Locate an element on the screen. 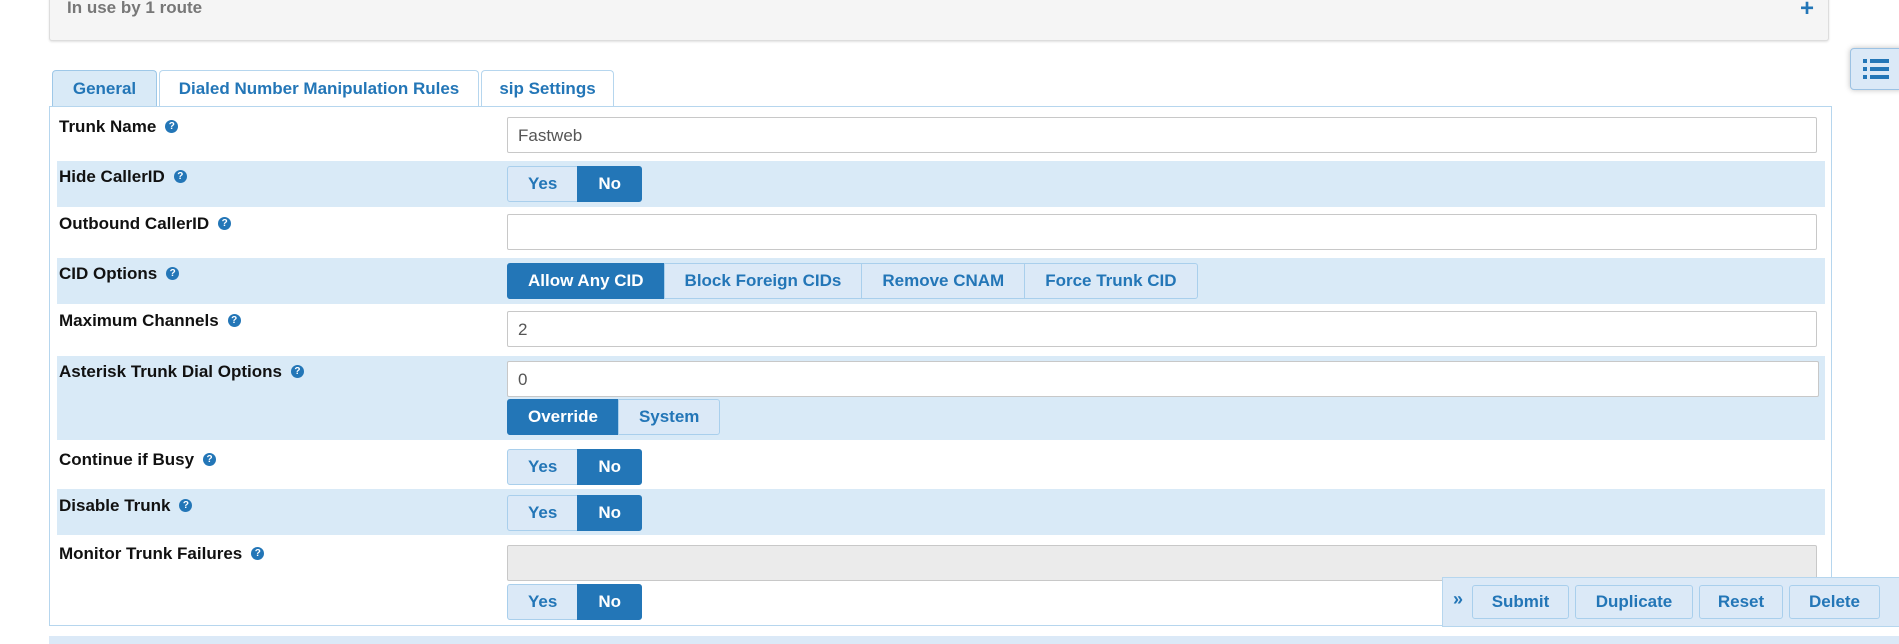 This screenshot has height=644, width=1899. monitor-failures-no-button: No is located at coordinates (609, 602).